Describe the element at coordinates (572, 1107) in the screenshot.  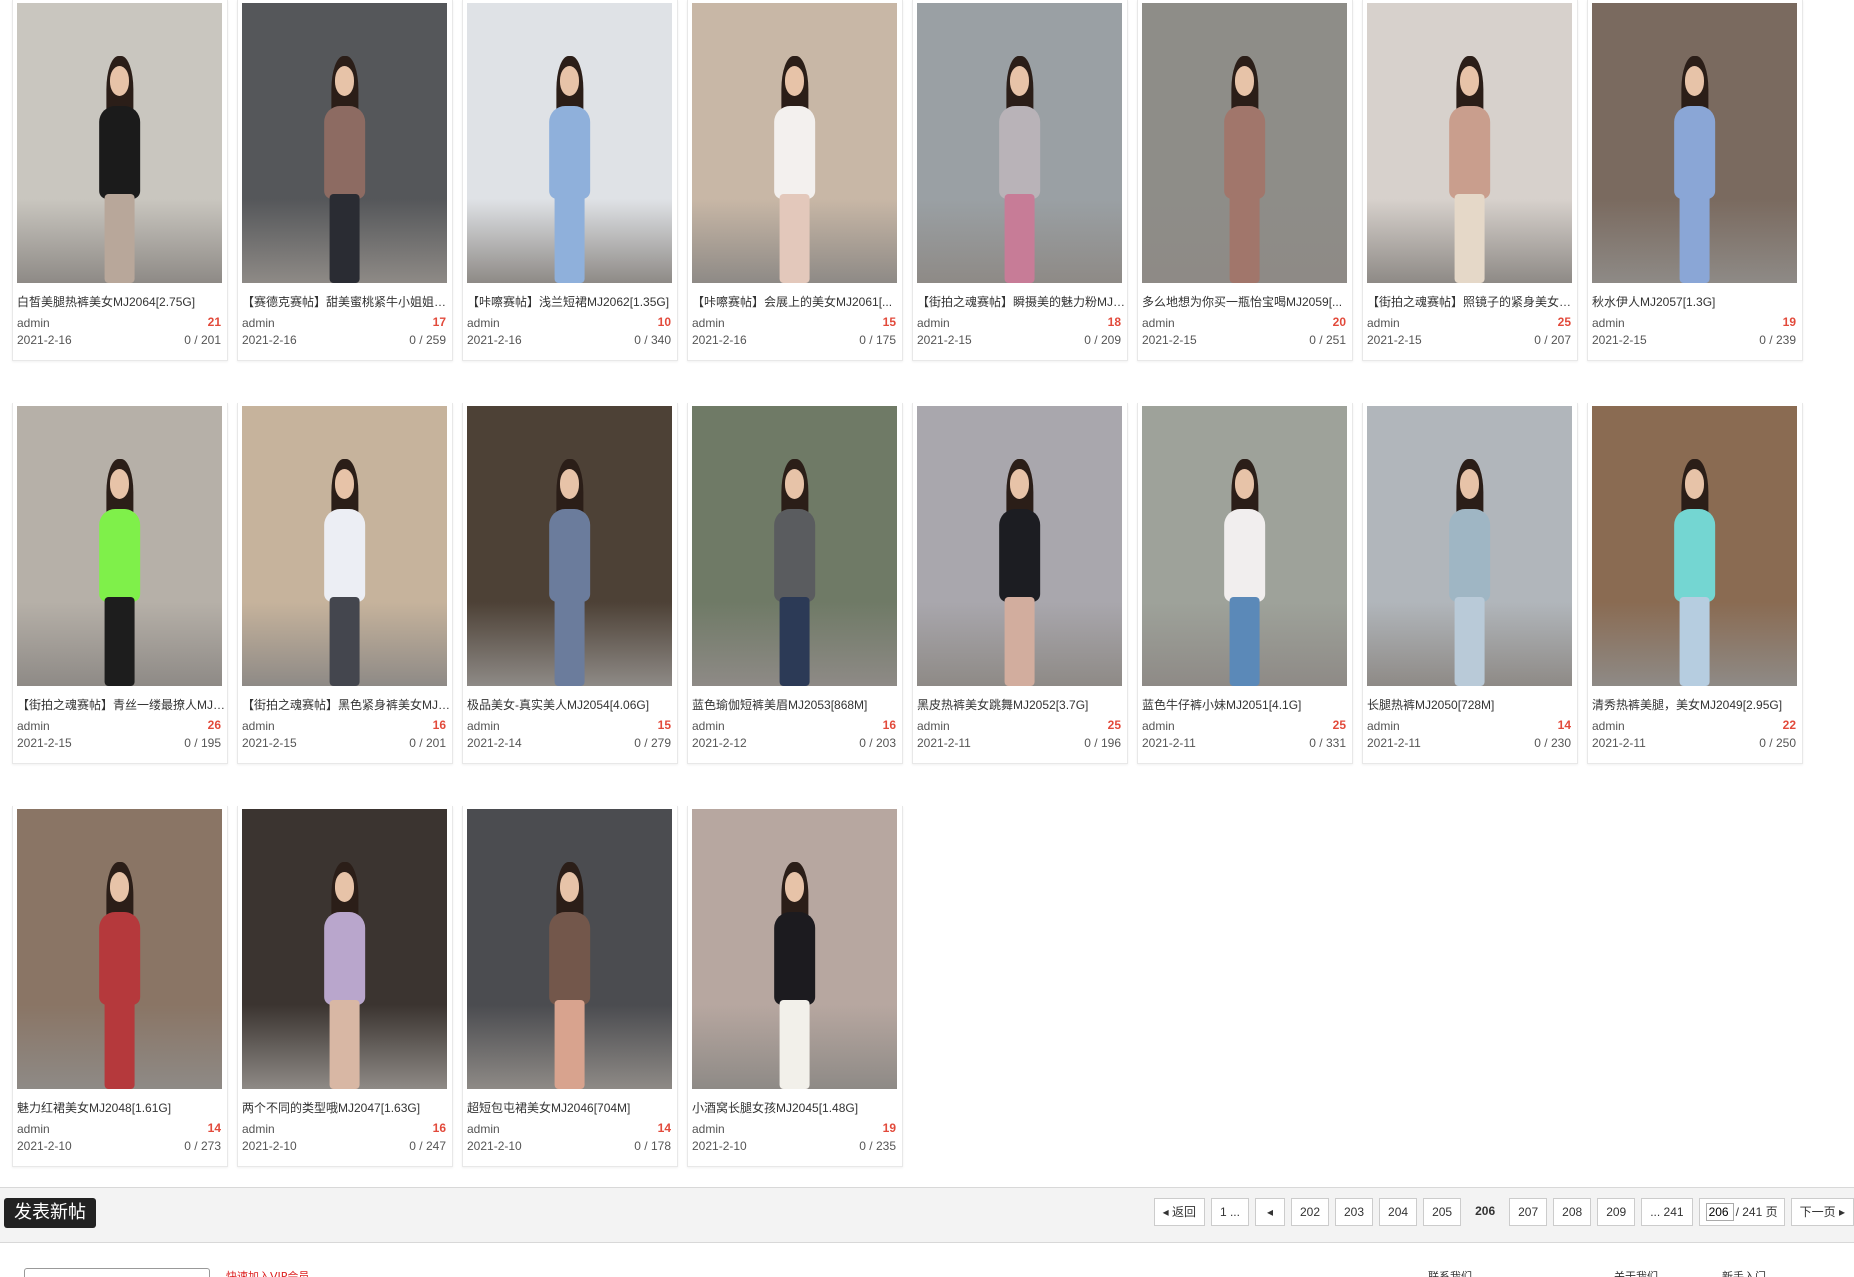
I see `post-title: 超短包屯裙美女MJ2046[704M]` at that location.